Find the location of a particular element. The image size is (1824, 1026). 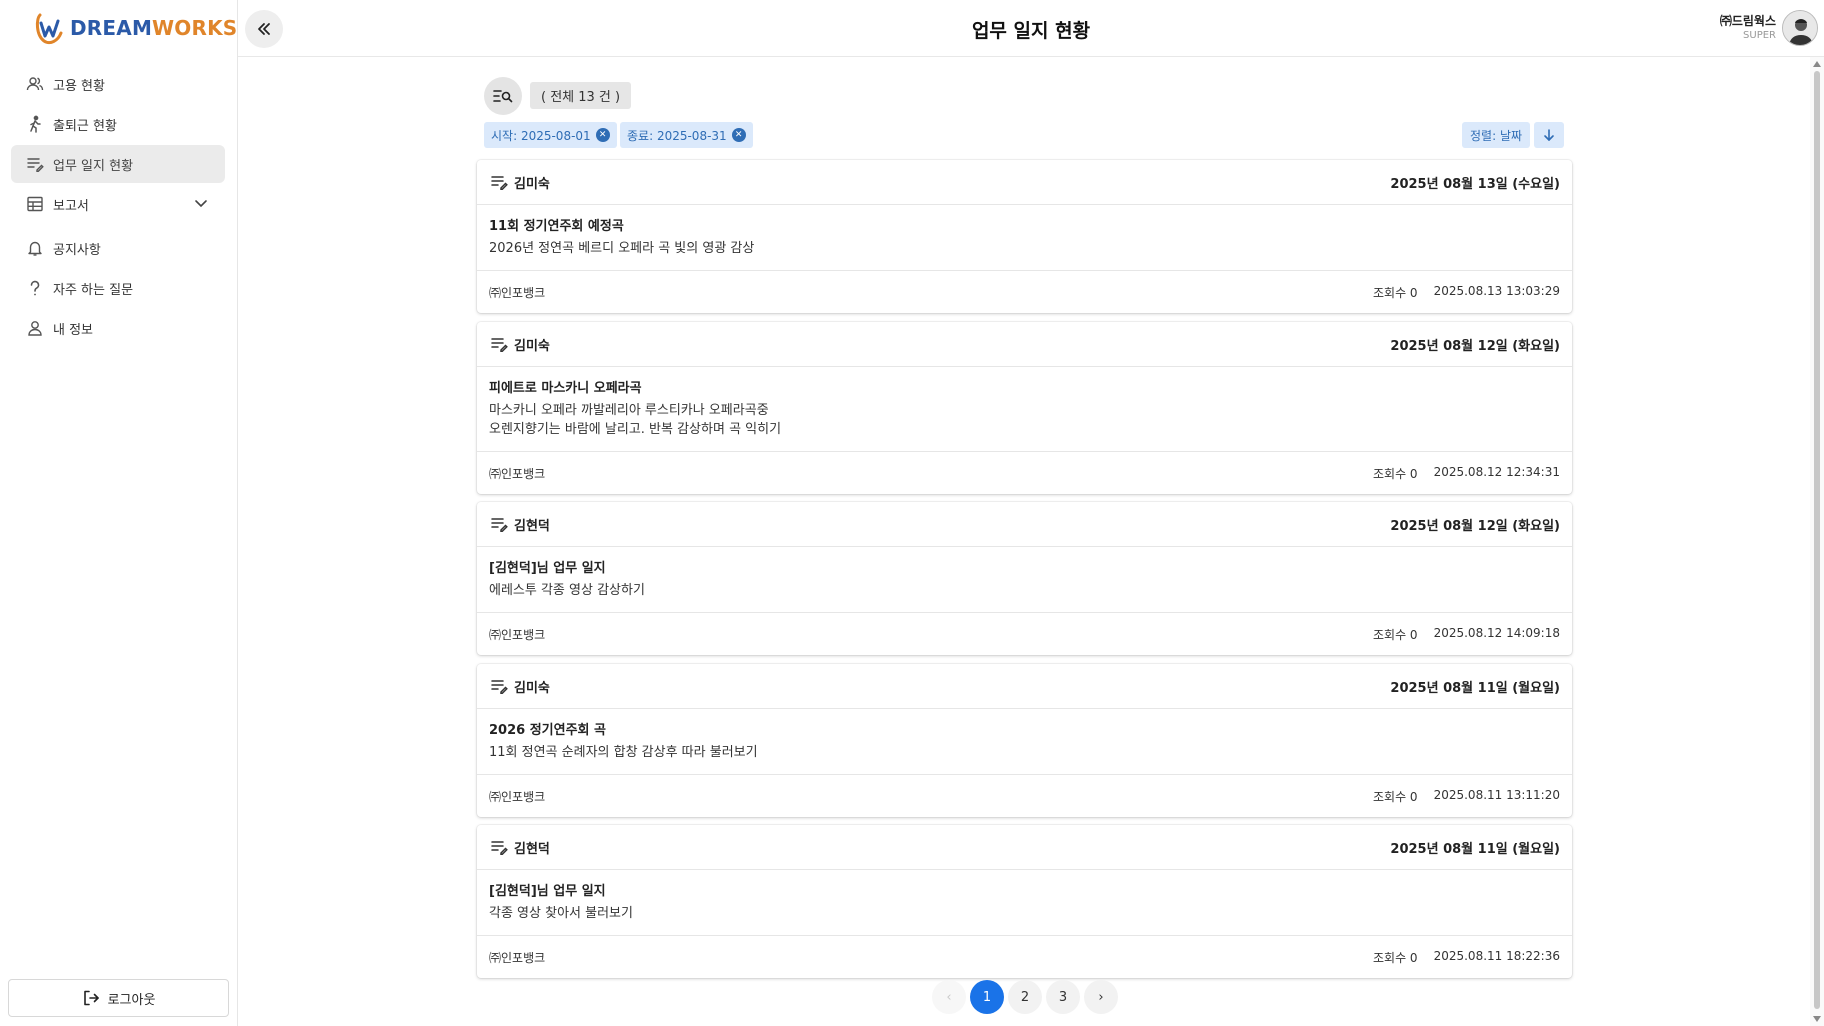

user-text: ㈜드림웍스 SUPER is located at coordinates (1748, 28).